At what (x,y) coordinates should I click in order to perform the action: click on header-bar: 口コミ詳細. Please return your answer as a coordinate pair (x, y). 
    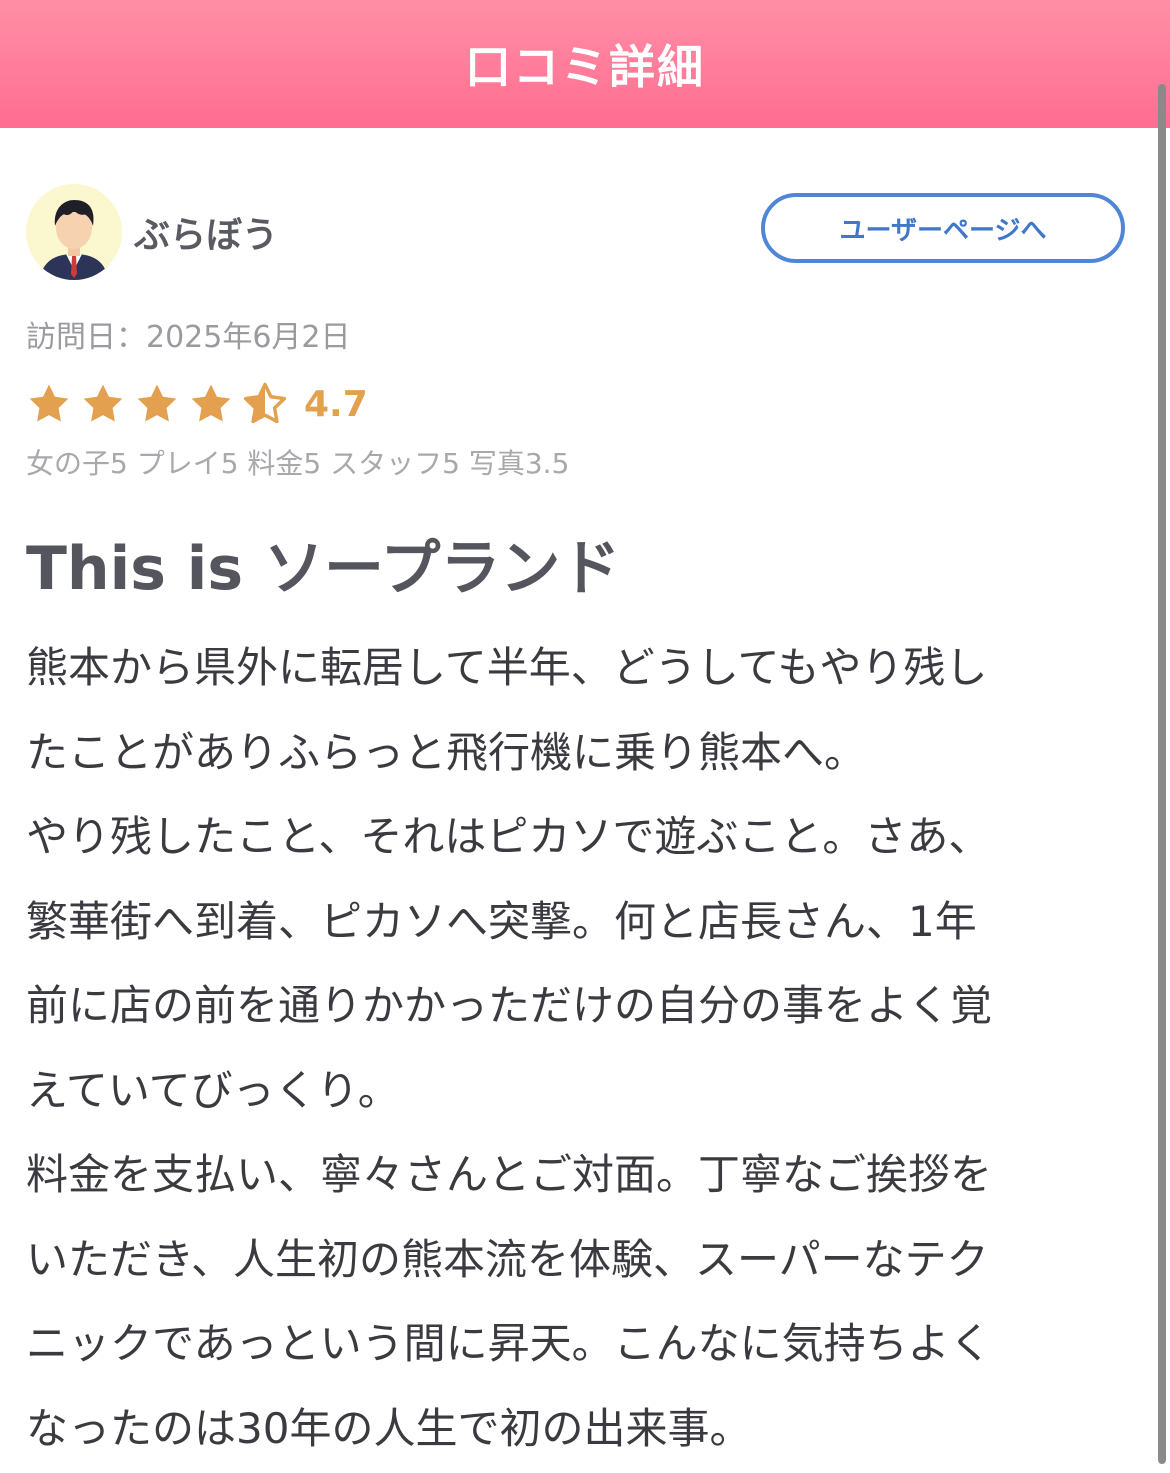
    Looking at the image, I should click on (585, 64).